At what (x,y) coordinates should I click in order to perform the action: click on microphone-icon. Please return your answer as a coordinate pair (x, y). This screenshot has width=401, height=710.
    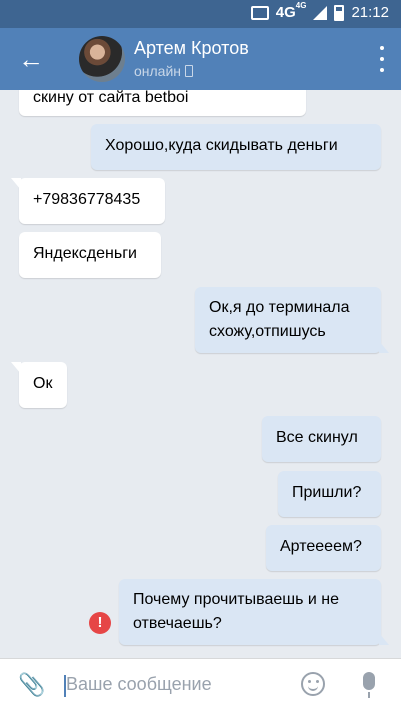
    Looking at the image, I should click on (369, 685).